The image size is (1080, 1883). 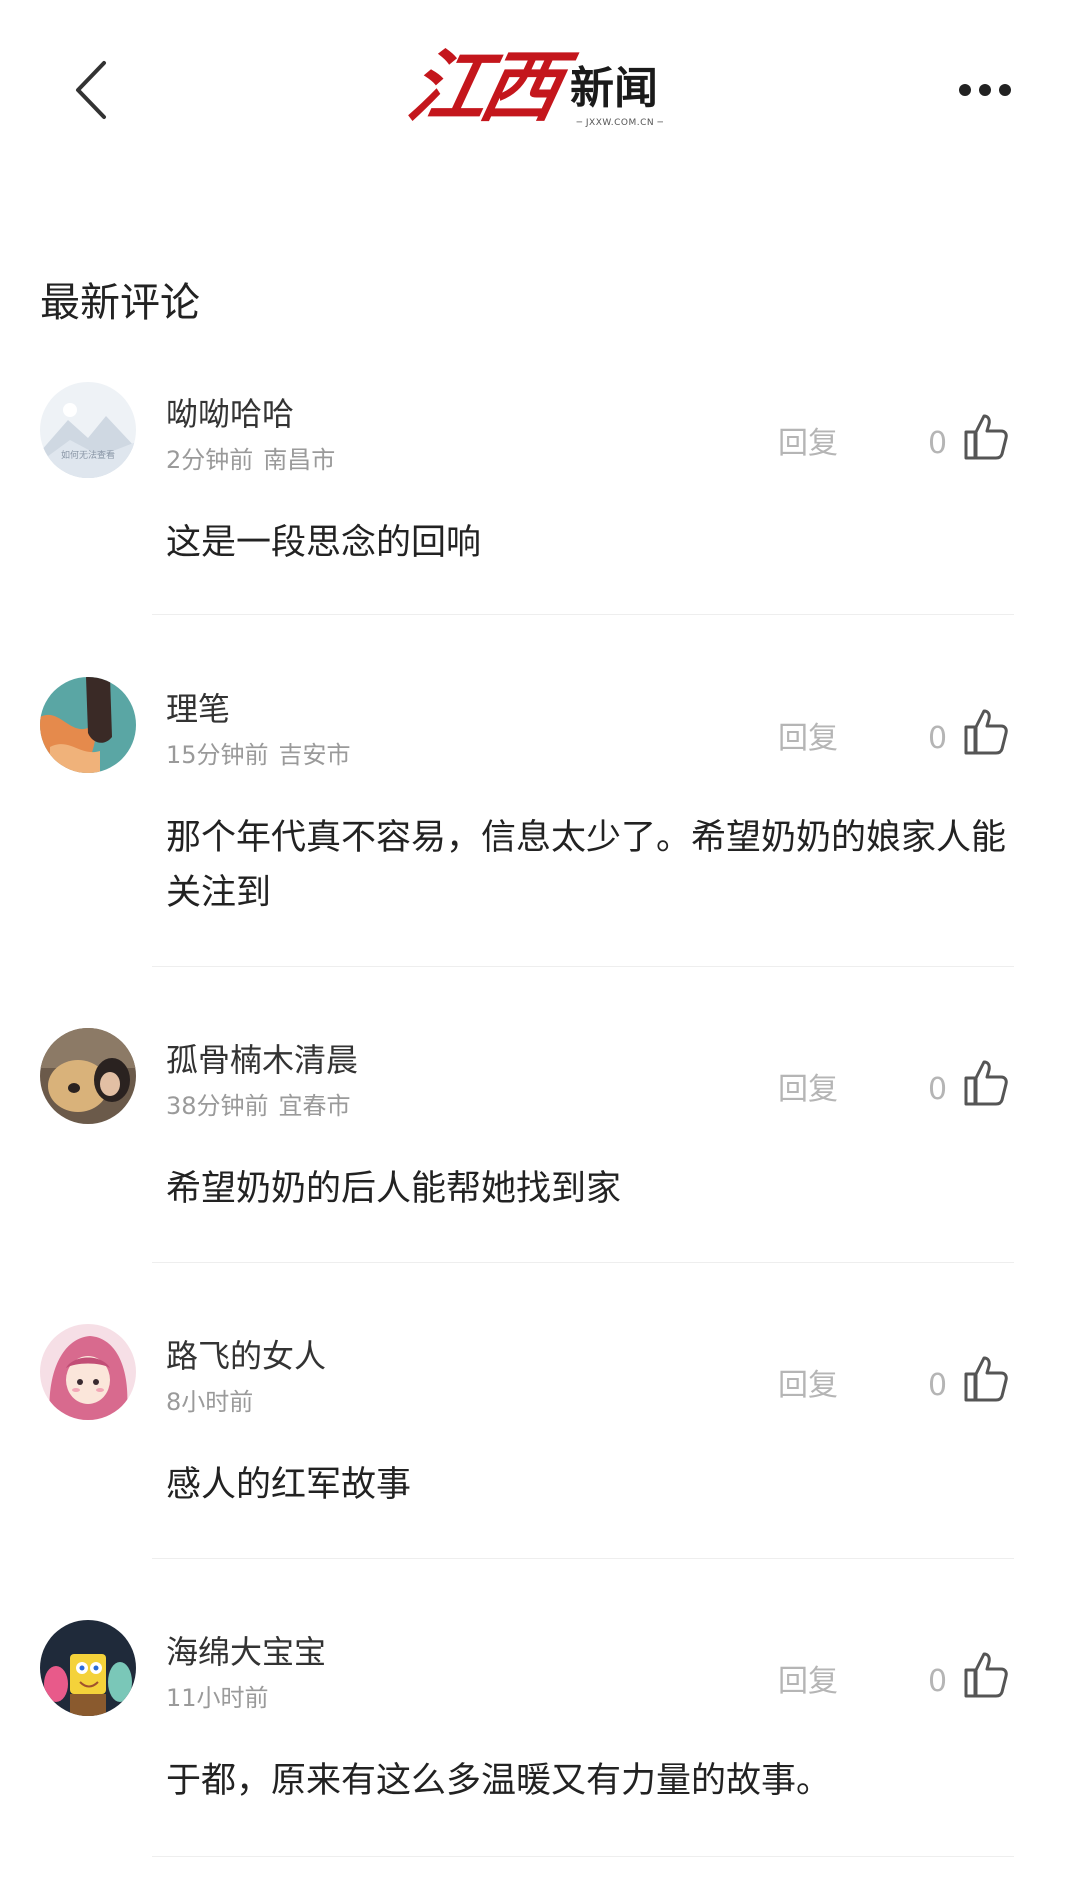 I want to click on comment-username: 路飞的女人, so click(x=246, y=1356).